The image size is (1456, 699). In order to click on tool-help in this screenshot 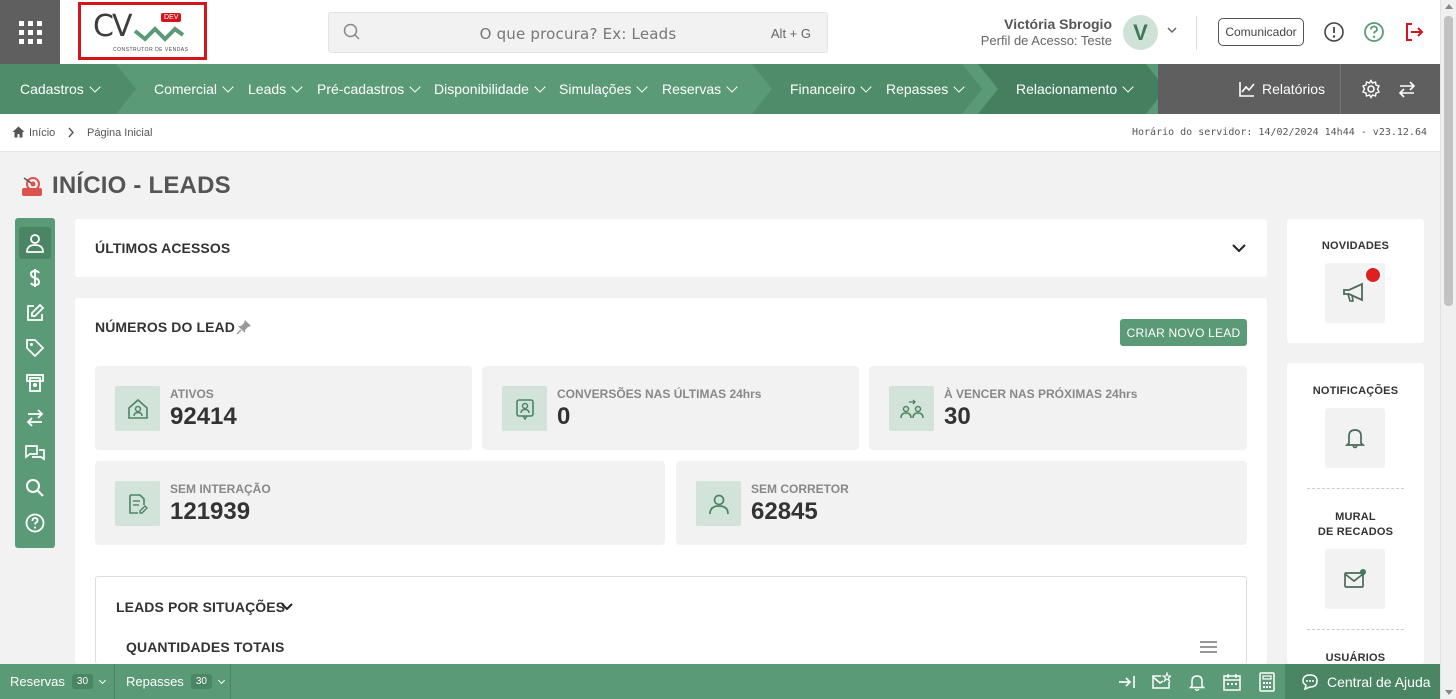, I will do `click(35, 523)`.